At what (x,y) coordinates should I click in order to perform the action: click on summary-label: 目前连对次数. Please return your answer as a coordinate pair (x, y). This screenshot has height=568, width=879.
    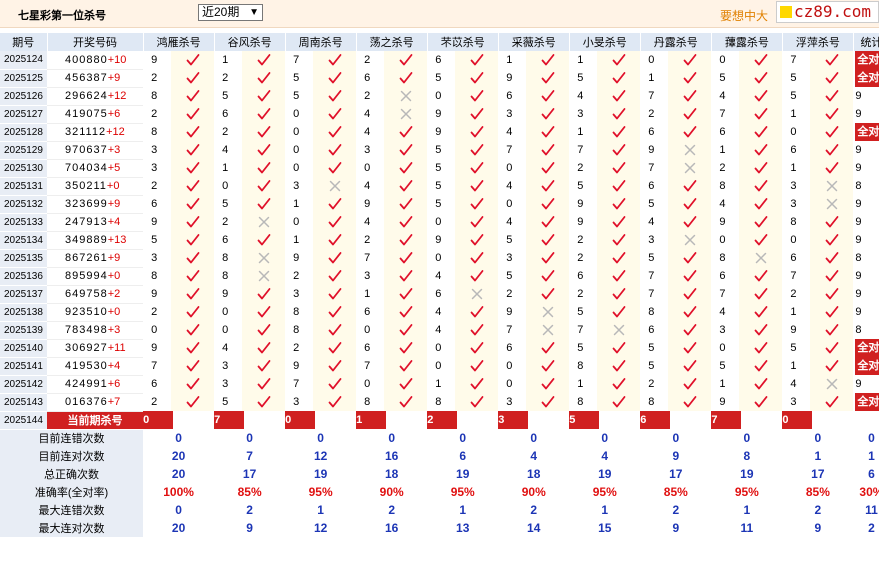
    Looking at the image, I should click on (72, 456).